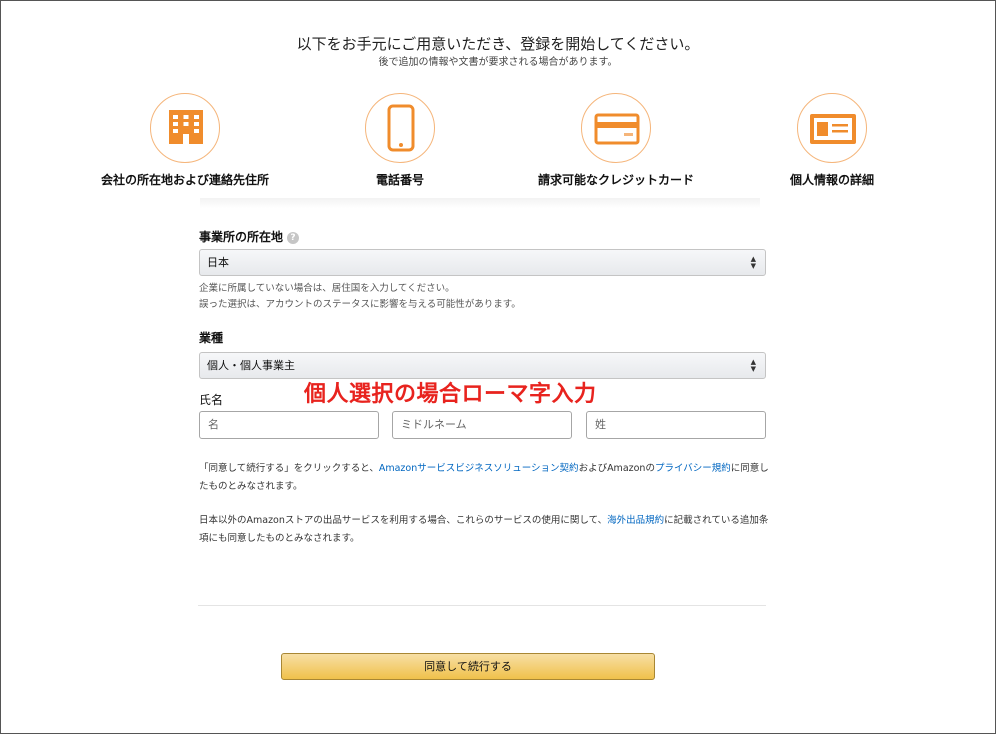 Image resolution: width=996 pixels, height=734 pixels. Describe the element at coordinates (450, 394) in the screenshot. I see `annotation-text: 個人選択の場合ローマ字入力` at that location.